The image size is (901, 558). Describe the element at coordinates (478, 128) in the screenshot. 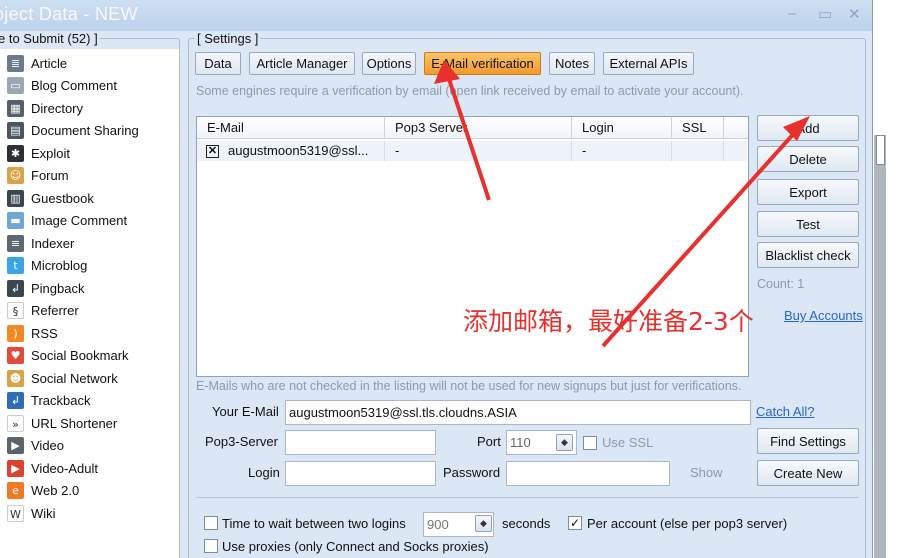

I see `column-header-pop3: Pop3 Server` at that location.